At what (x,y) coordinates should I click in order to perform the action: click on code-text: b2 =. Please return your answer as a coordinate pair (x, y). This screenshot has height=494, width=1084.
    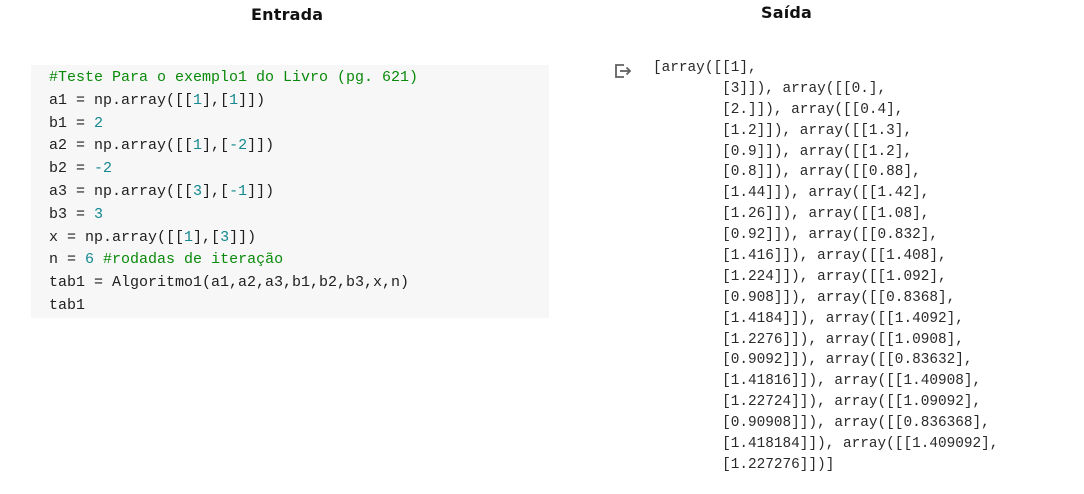
    Looking at the image, I should click on (72, 169).